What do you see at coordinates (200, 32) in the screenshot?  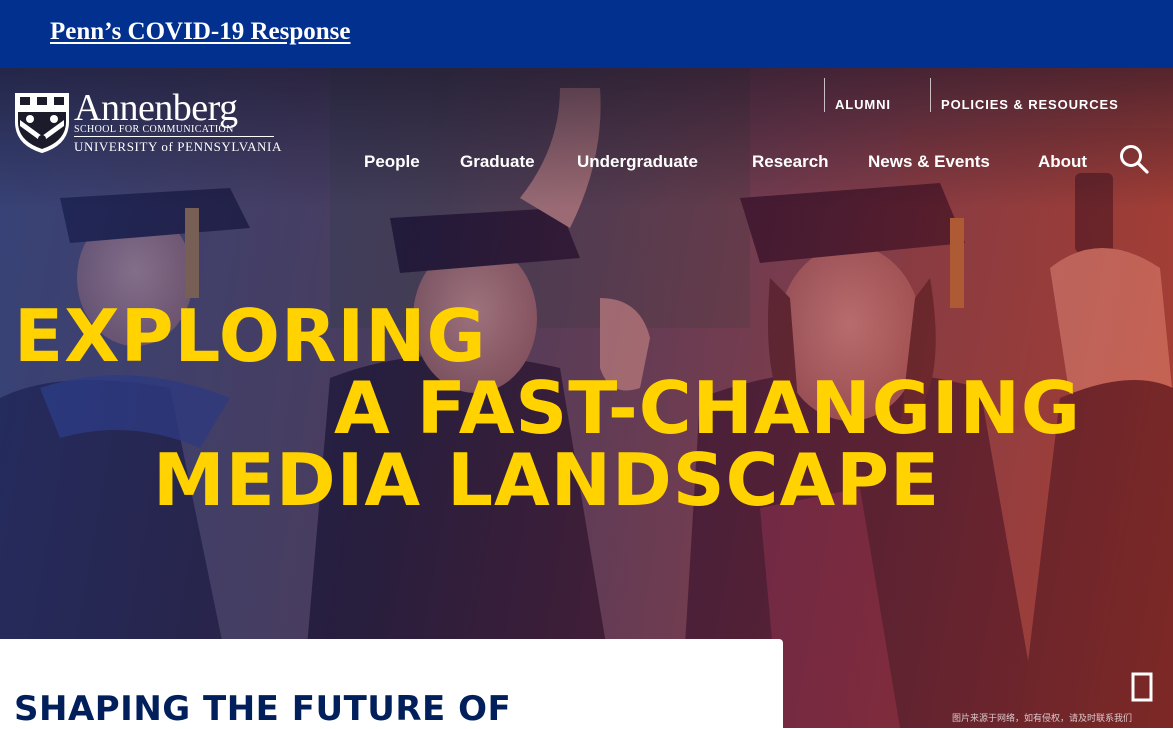 I see `covid-response-link: Penn’s COVID-19 Response` at bounding box center [200, 32].